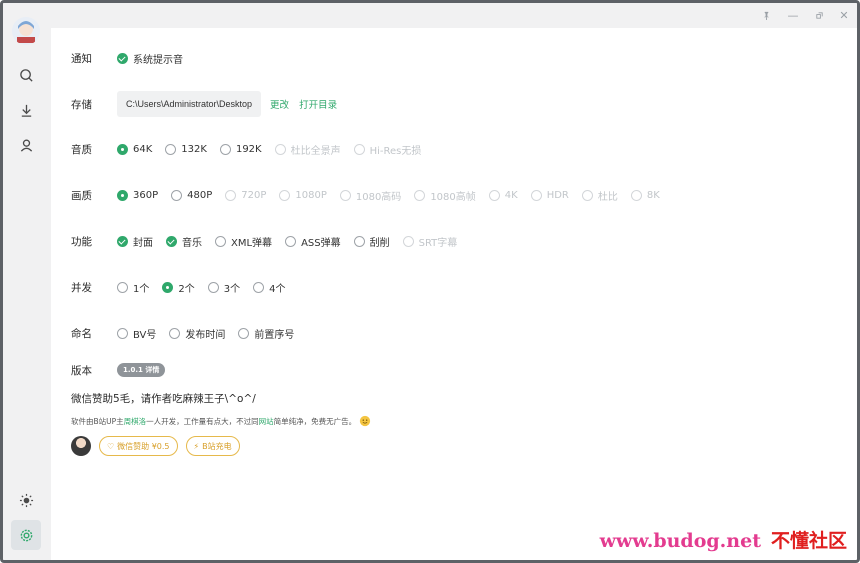 The width and height of the screenshot is (860, 563). What do you see at coordinates (141, 370) in the screenshot?
I see `version-badge: 1.0.1 详情` at bounding box center [141, 370].